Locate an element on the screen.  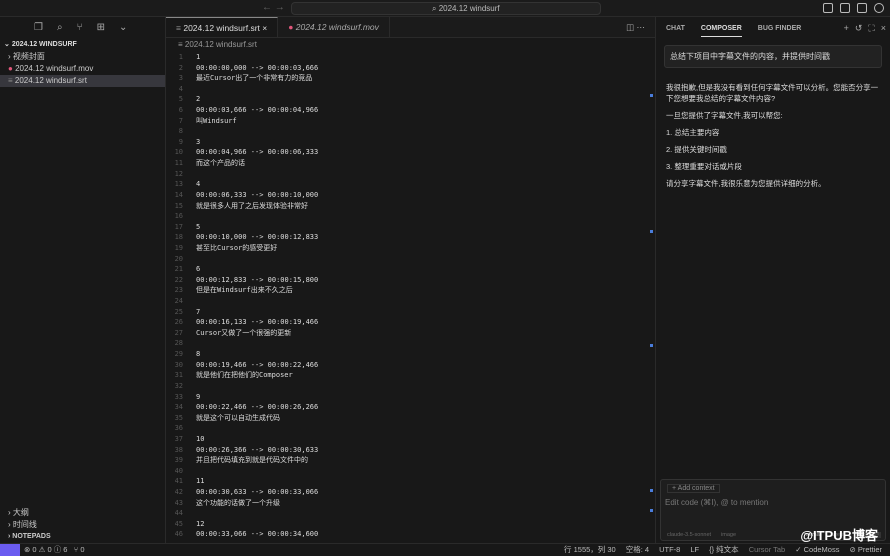
eol: LF is located at coordinates (694, 549).